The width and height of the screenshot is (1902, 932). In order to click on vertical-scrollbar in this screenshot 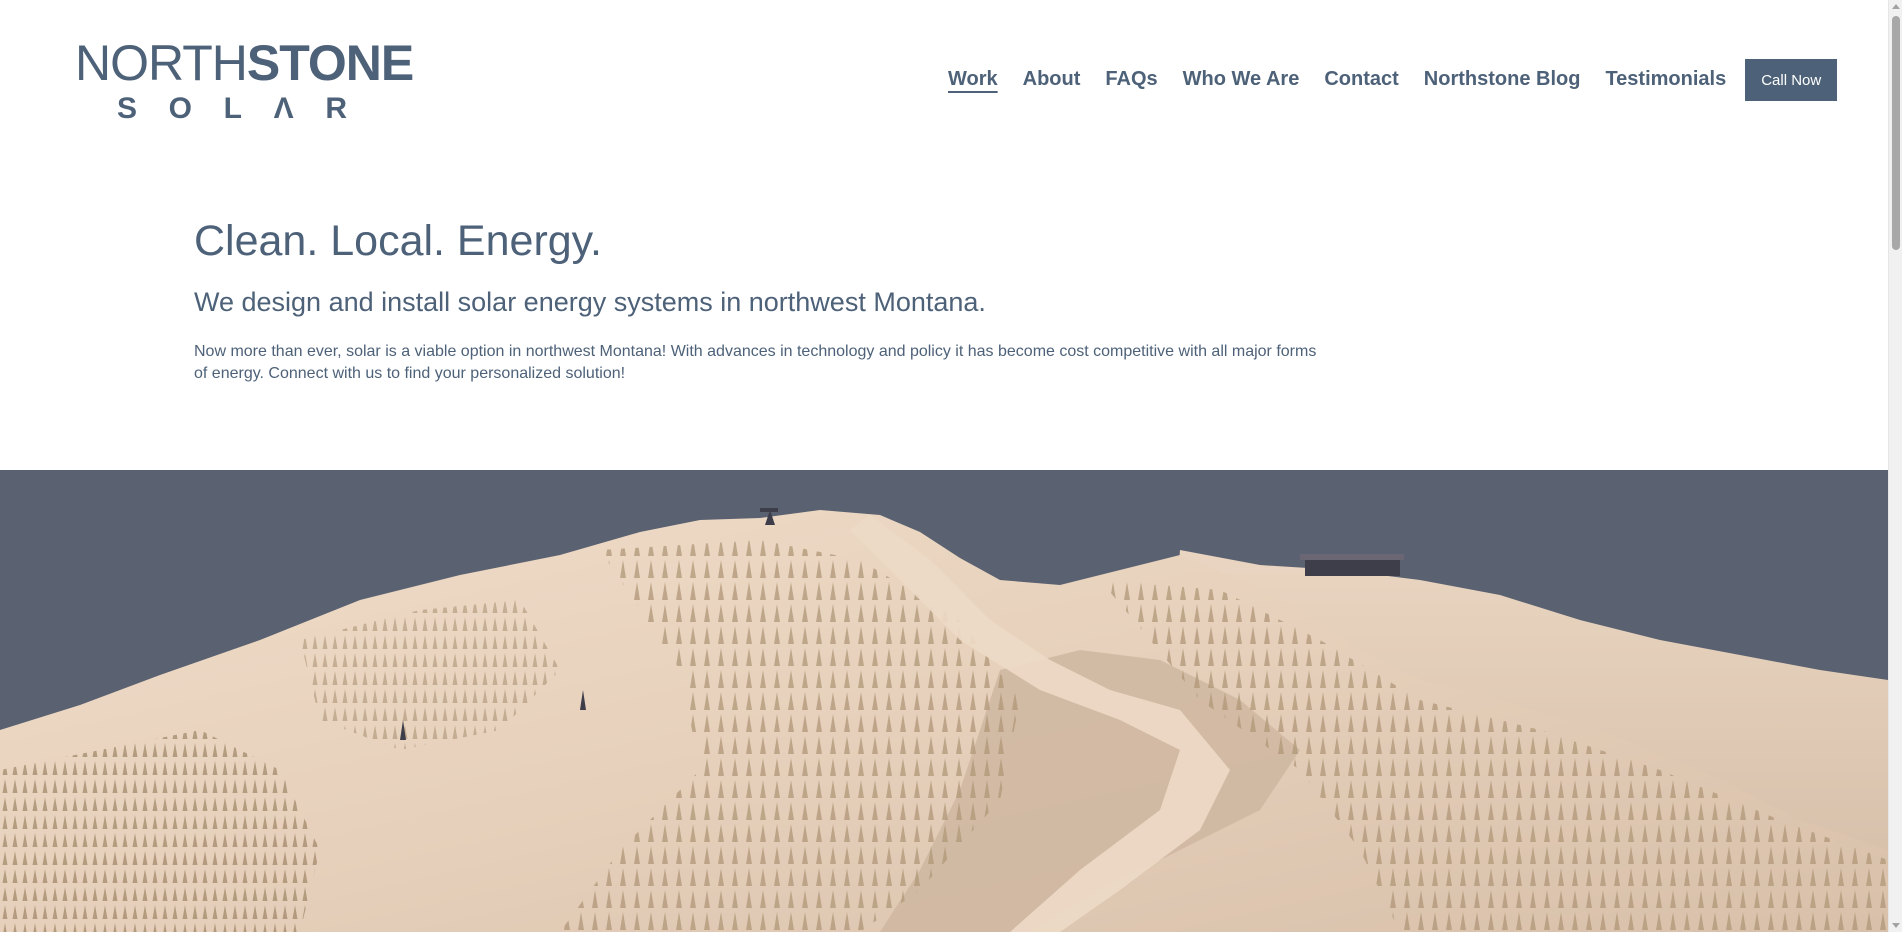, I will do `click(1895, 466)`.